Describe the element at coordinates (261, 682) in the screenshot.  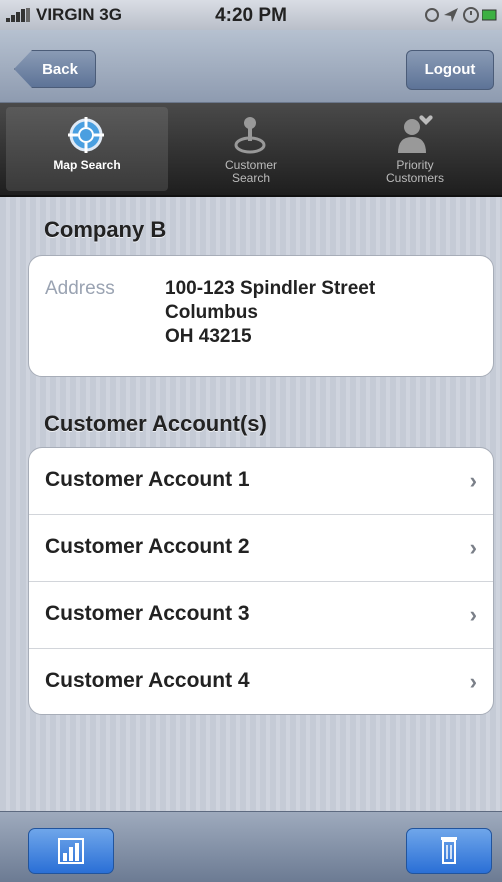
I see `list-item: Customer Account 4 ›` at that location.